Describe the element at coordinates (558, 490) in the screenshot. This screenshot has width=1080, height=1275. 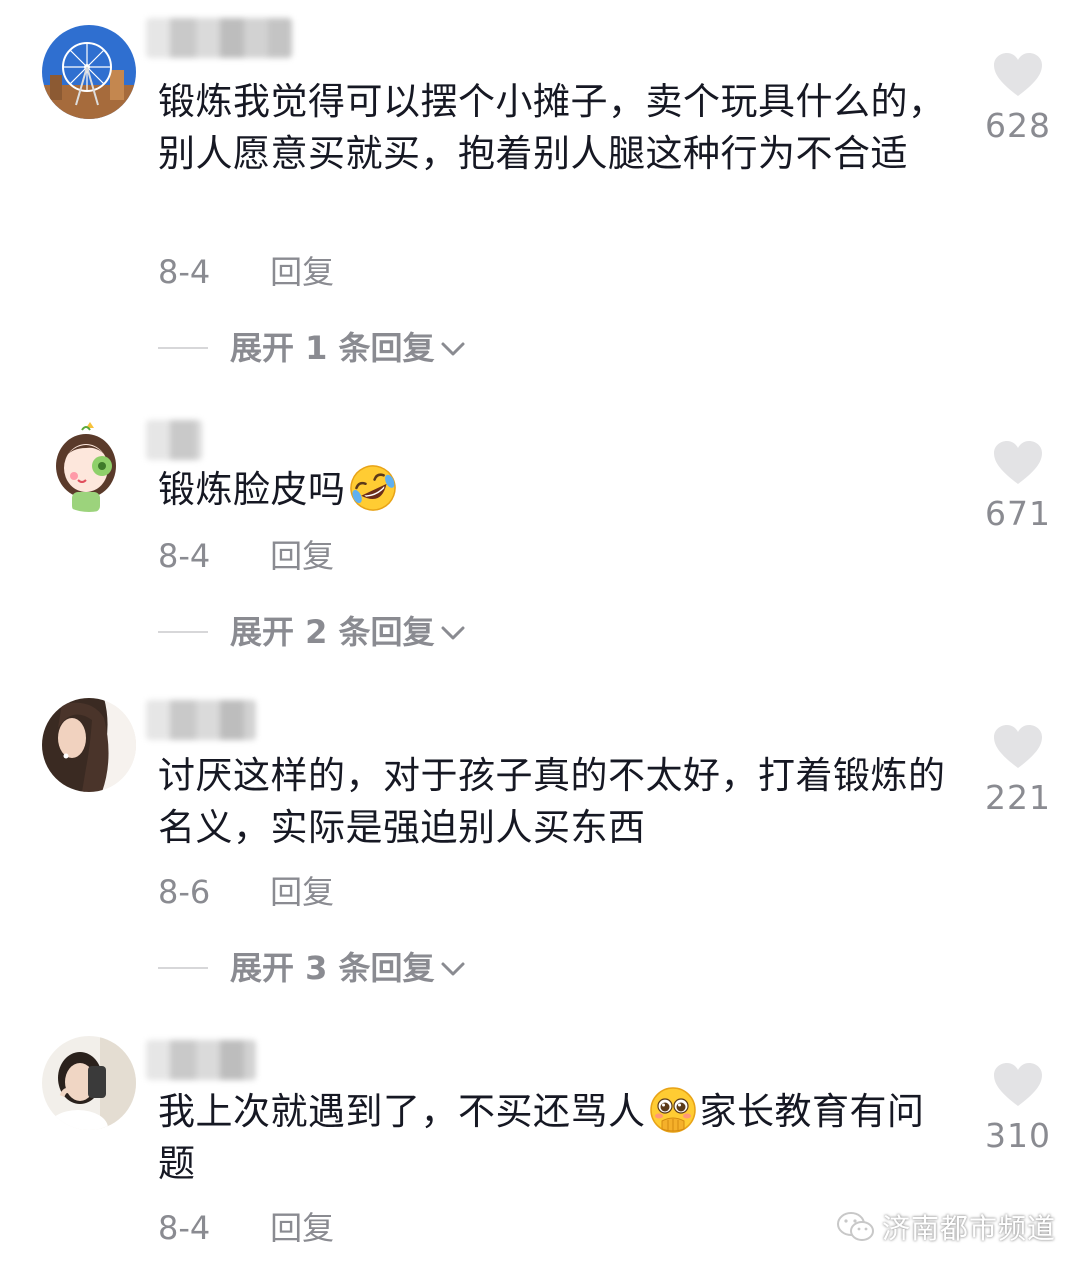
I see `comment-text: 锻炼脸皮吗` at that location.